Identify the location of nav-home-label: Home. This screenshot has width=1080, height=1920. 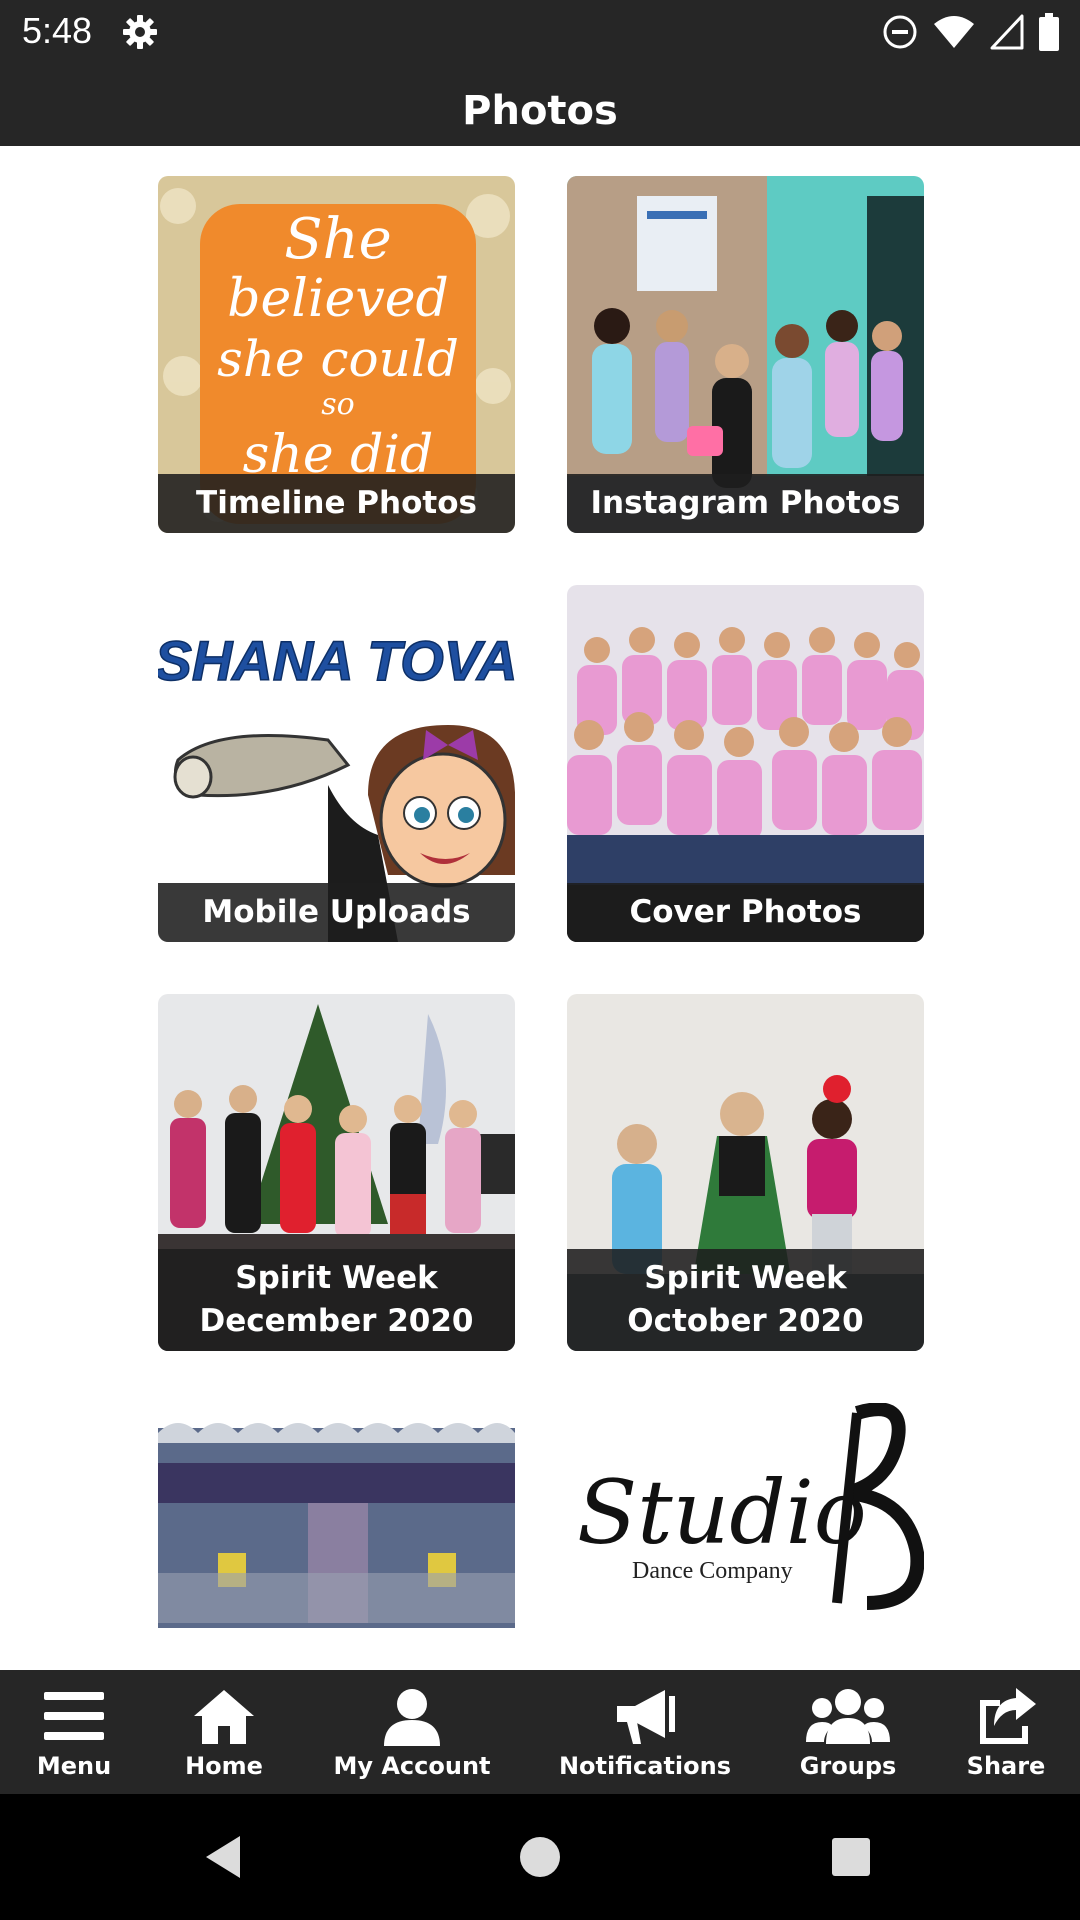
(224, 1766).